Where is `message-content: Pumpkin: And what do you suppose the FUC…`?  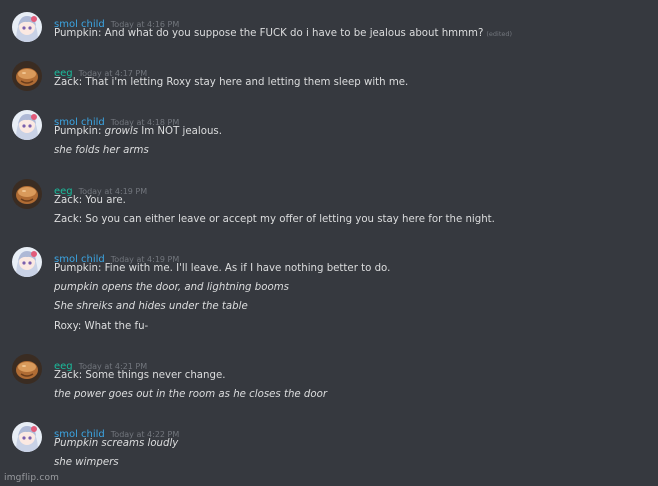
message-content: Pumpkin: And what do you suppose the FUC… is located at coordinates (269, 33).